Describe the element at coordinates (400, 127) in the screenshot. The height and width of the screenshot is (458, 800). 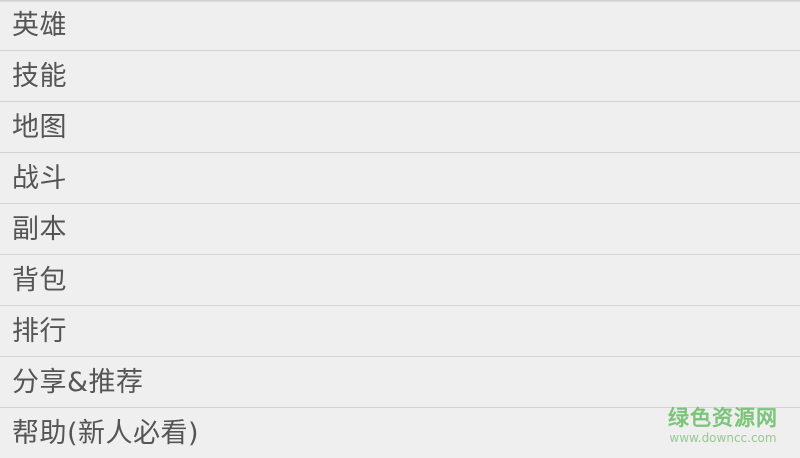
I see `menu-item-map: 地图` at that location.